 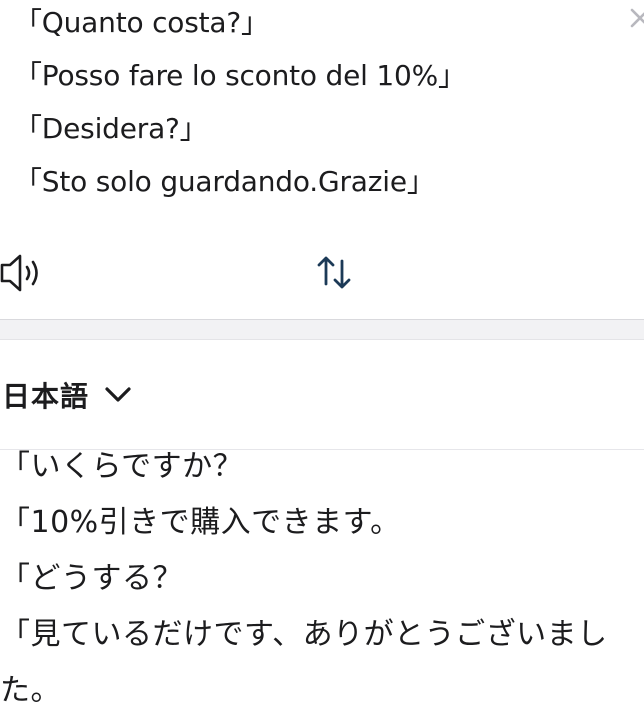 What do you see at coordinates (335, 273) in the screenshot?
I see `swap-arrows-icon` at bounding box center [335, 273].